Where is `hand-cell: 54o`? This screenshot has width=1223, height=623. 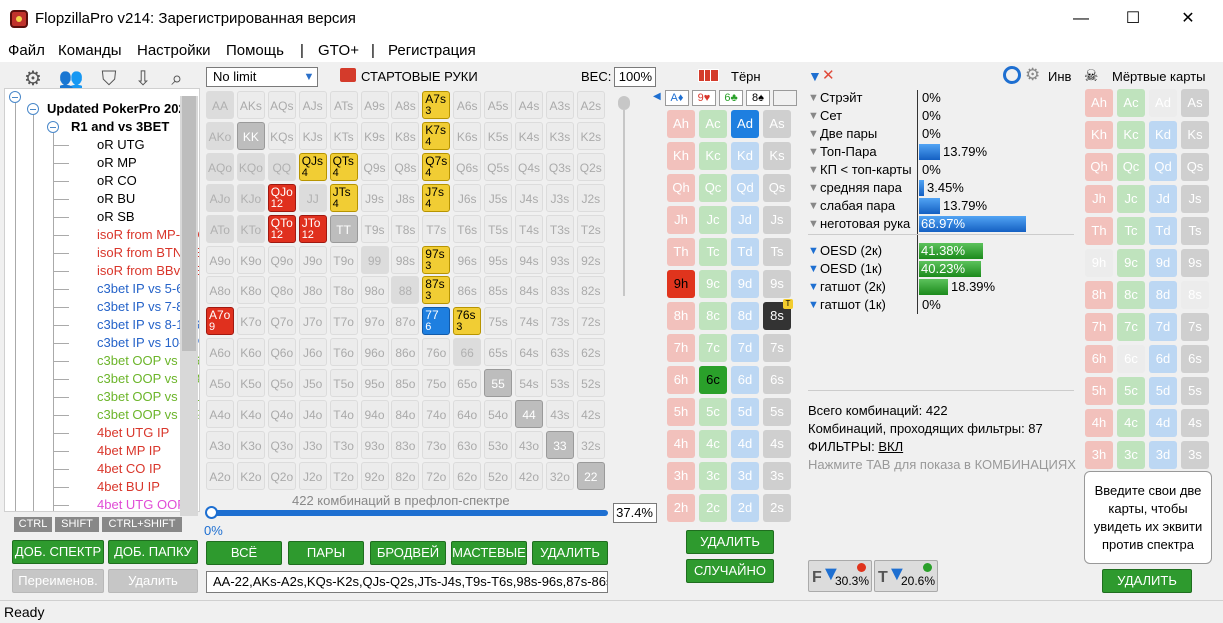 hand-cell: 54o is located at coordinates (498, 414).